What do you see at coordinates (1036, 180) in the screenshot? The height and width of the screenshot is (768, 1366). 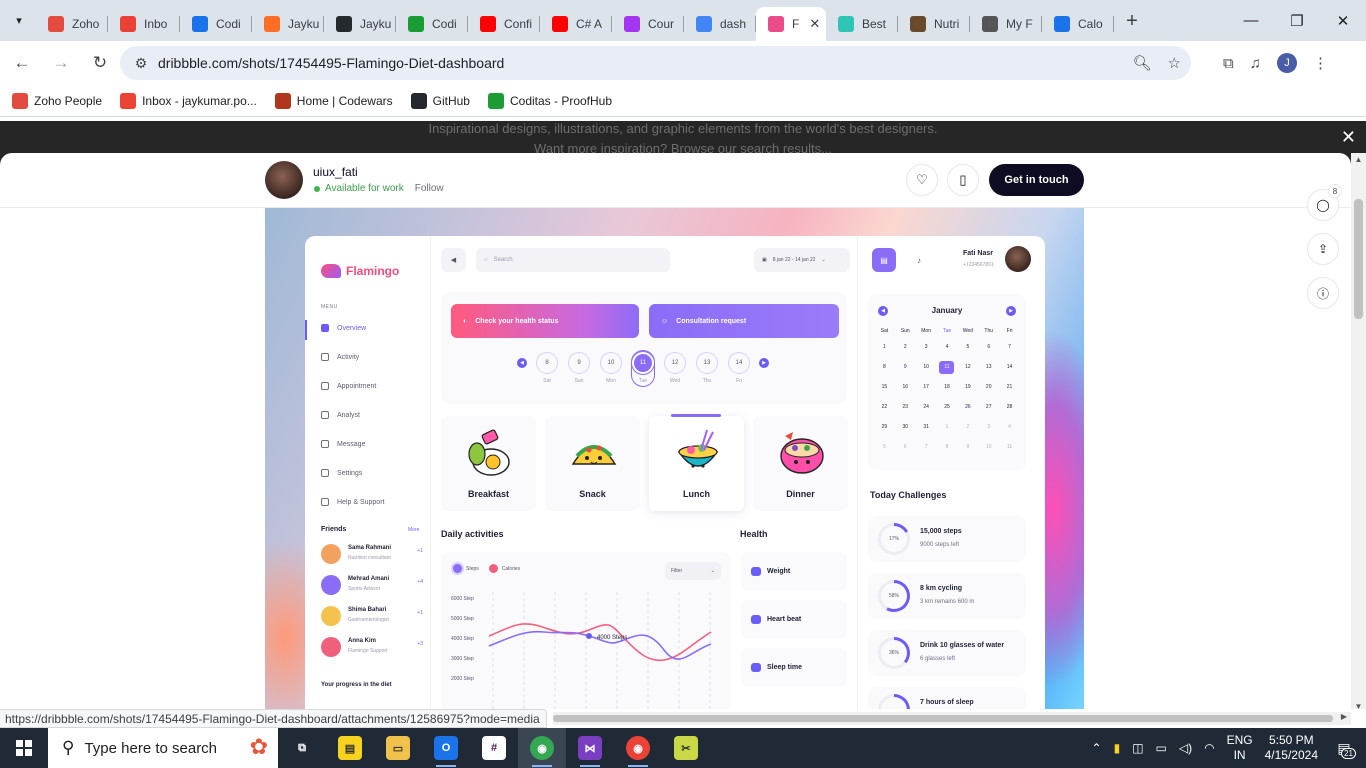 I see `get-in-touch-button: Get in touch` at bounding box center [1036, 180].